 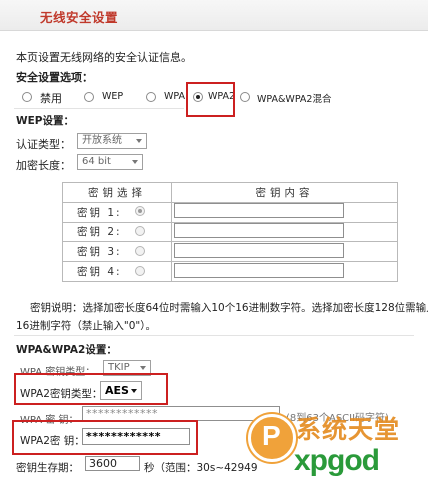 I want to click on page-title: 无线安全设置, so click(x=79, y=17).